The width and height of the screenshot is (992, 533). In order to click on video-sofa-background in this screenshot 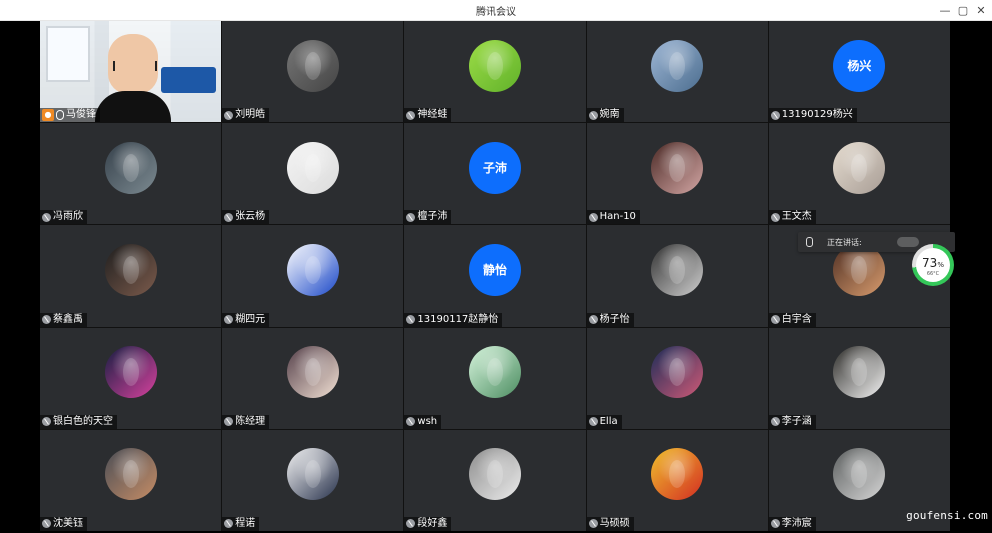, I will do `click(189, 80)`.